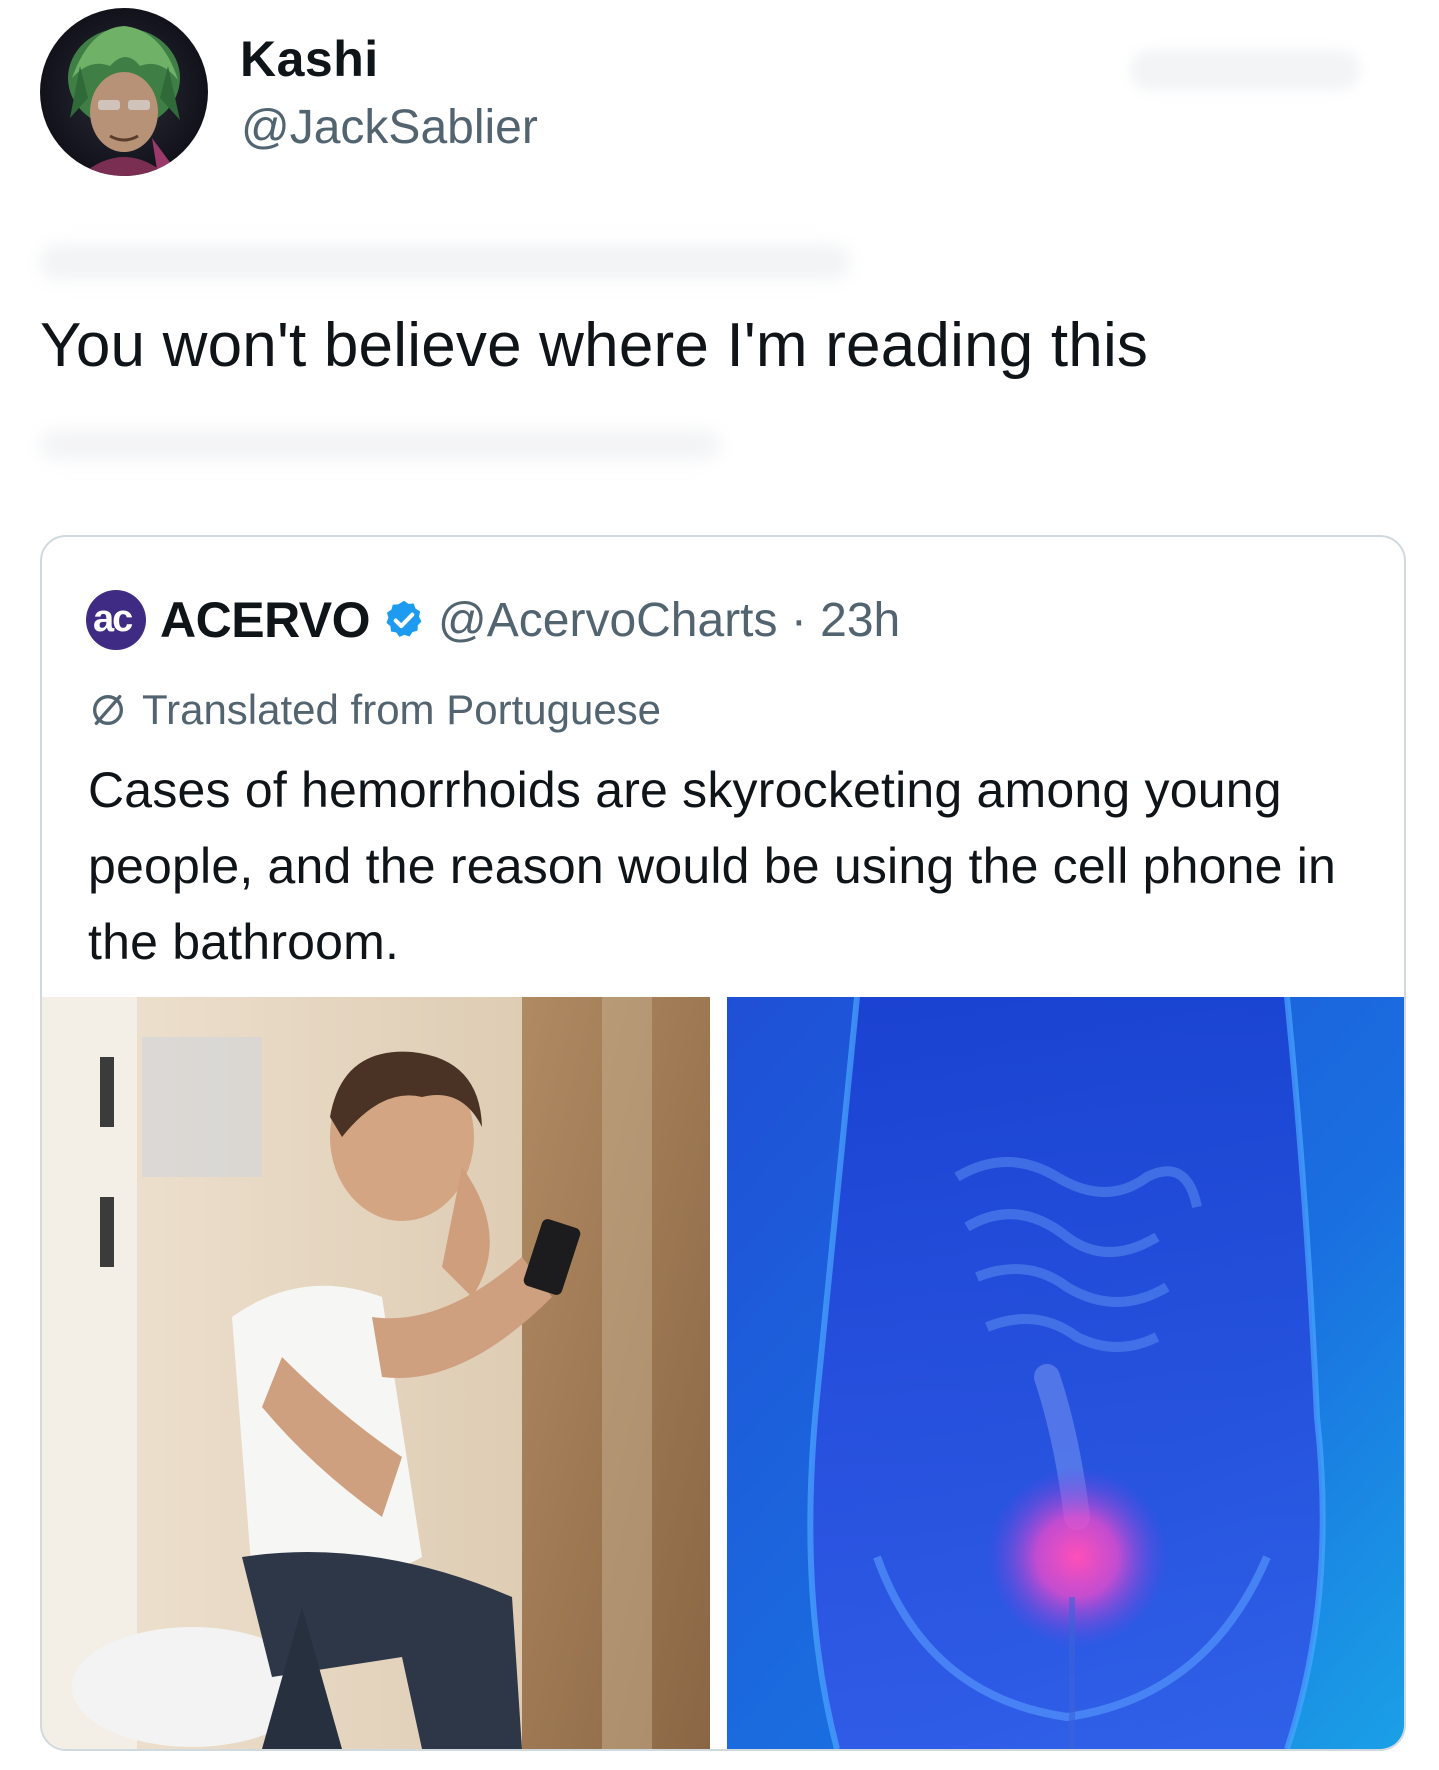 The height and width of the screenshot is (1770, 1439). Describe the element at coordinates (402, 709) in the screenshot. I see `translation-label: Translated from Portuguese` at that location.